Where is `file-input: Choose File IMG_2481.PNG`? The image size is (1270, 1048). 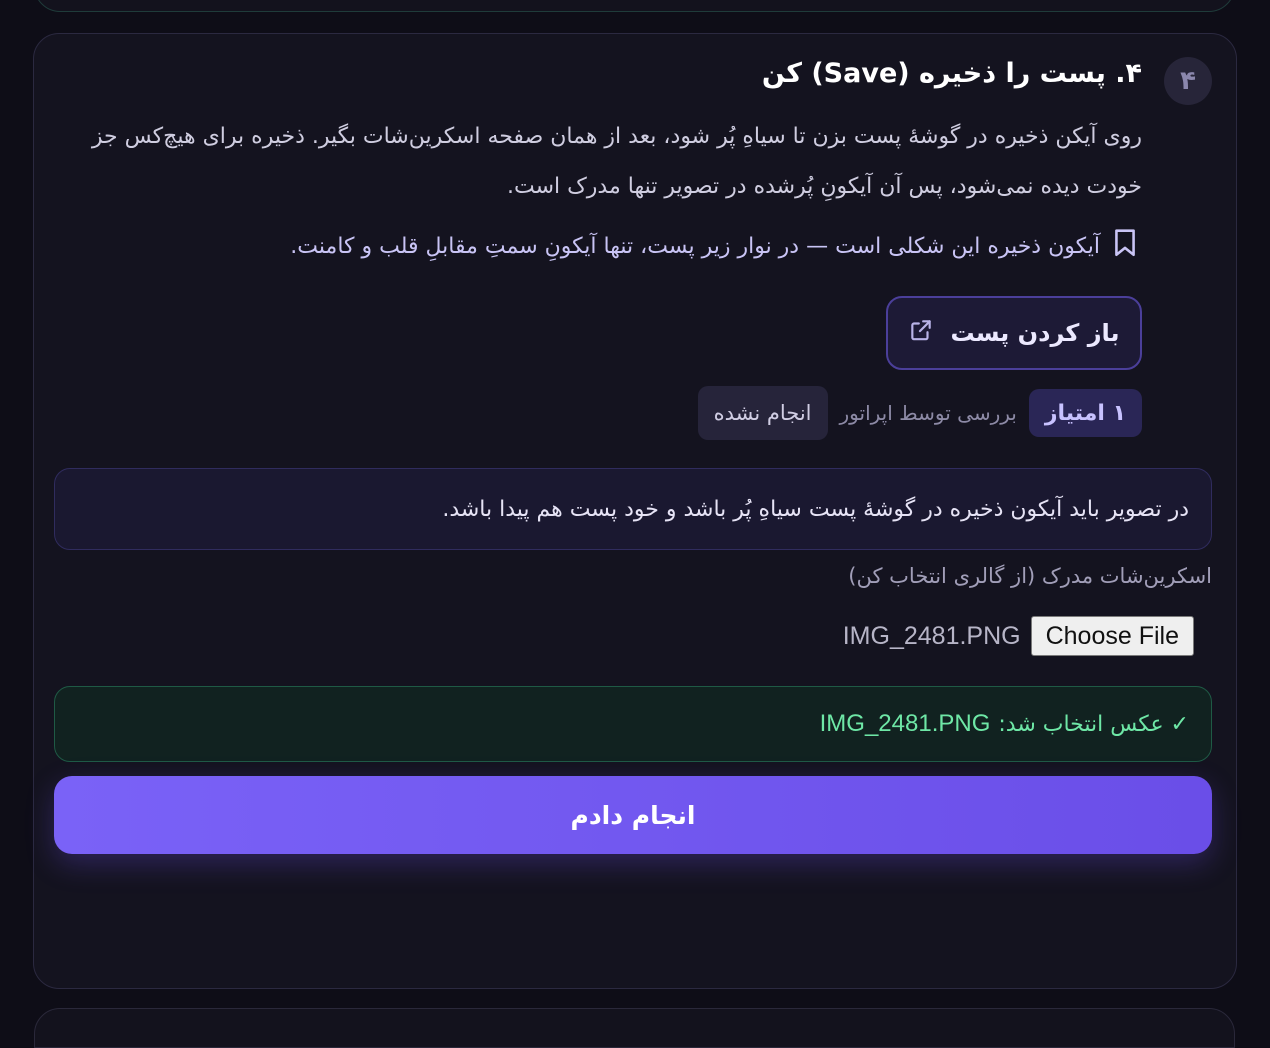 file-input: Choose File IMG_2481.PNG is located at coordinates (1018, 636).